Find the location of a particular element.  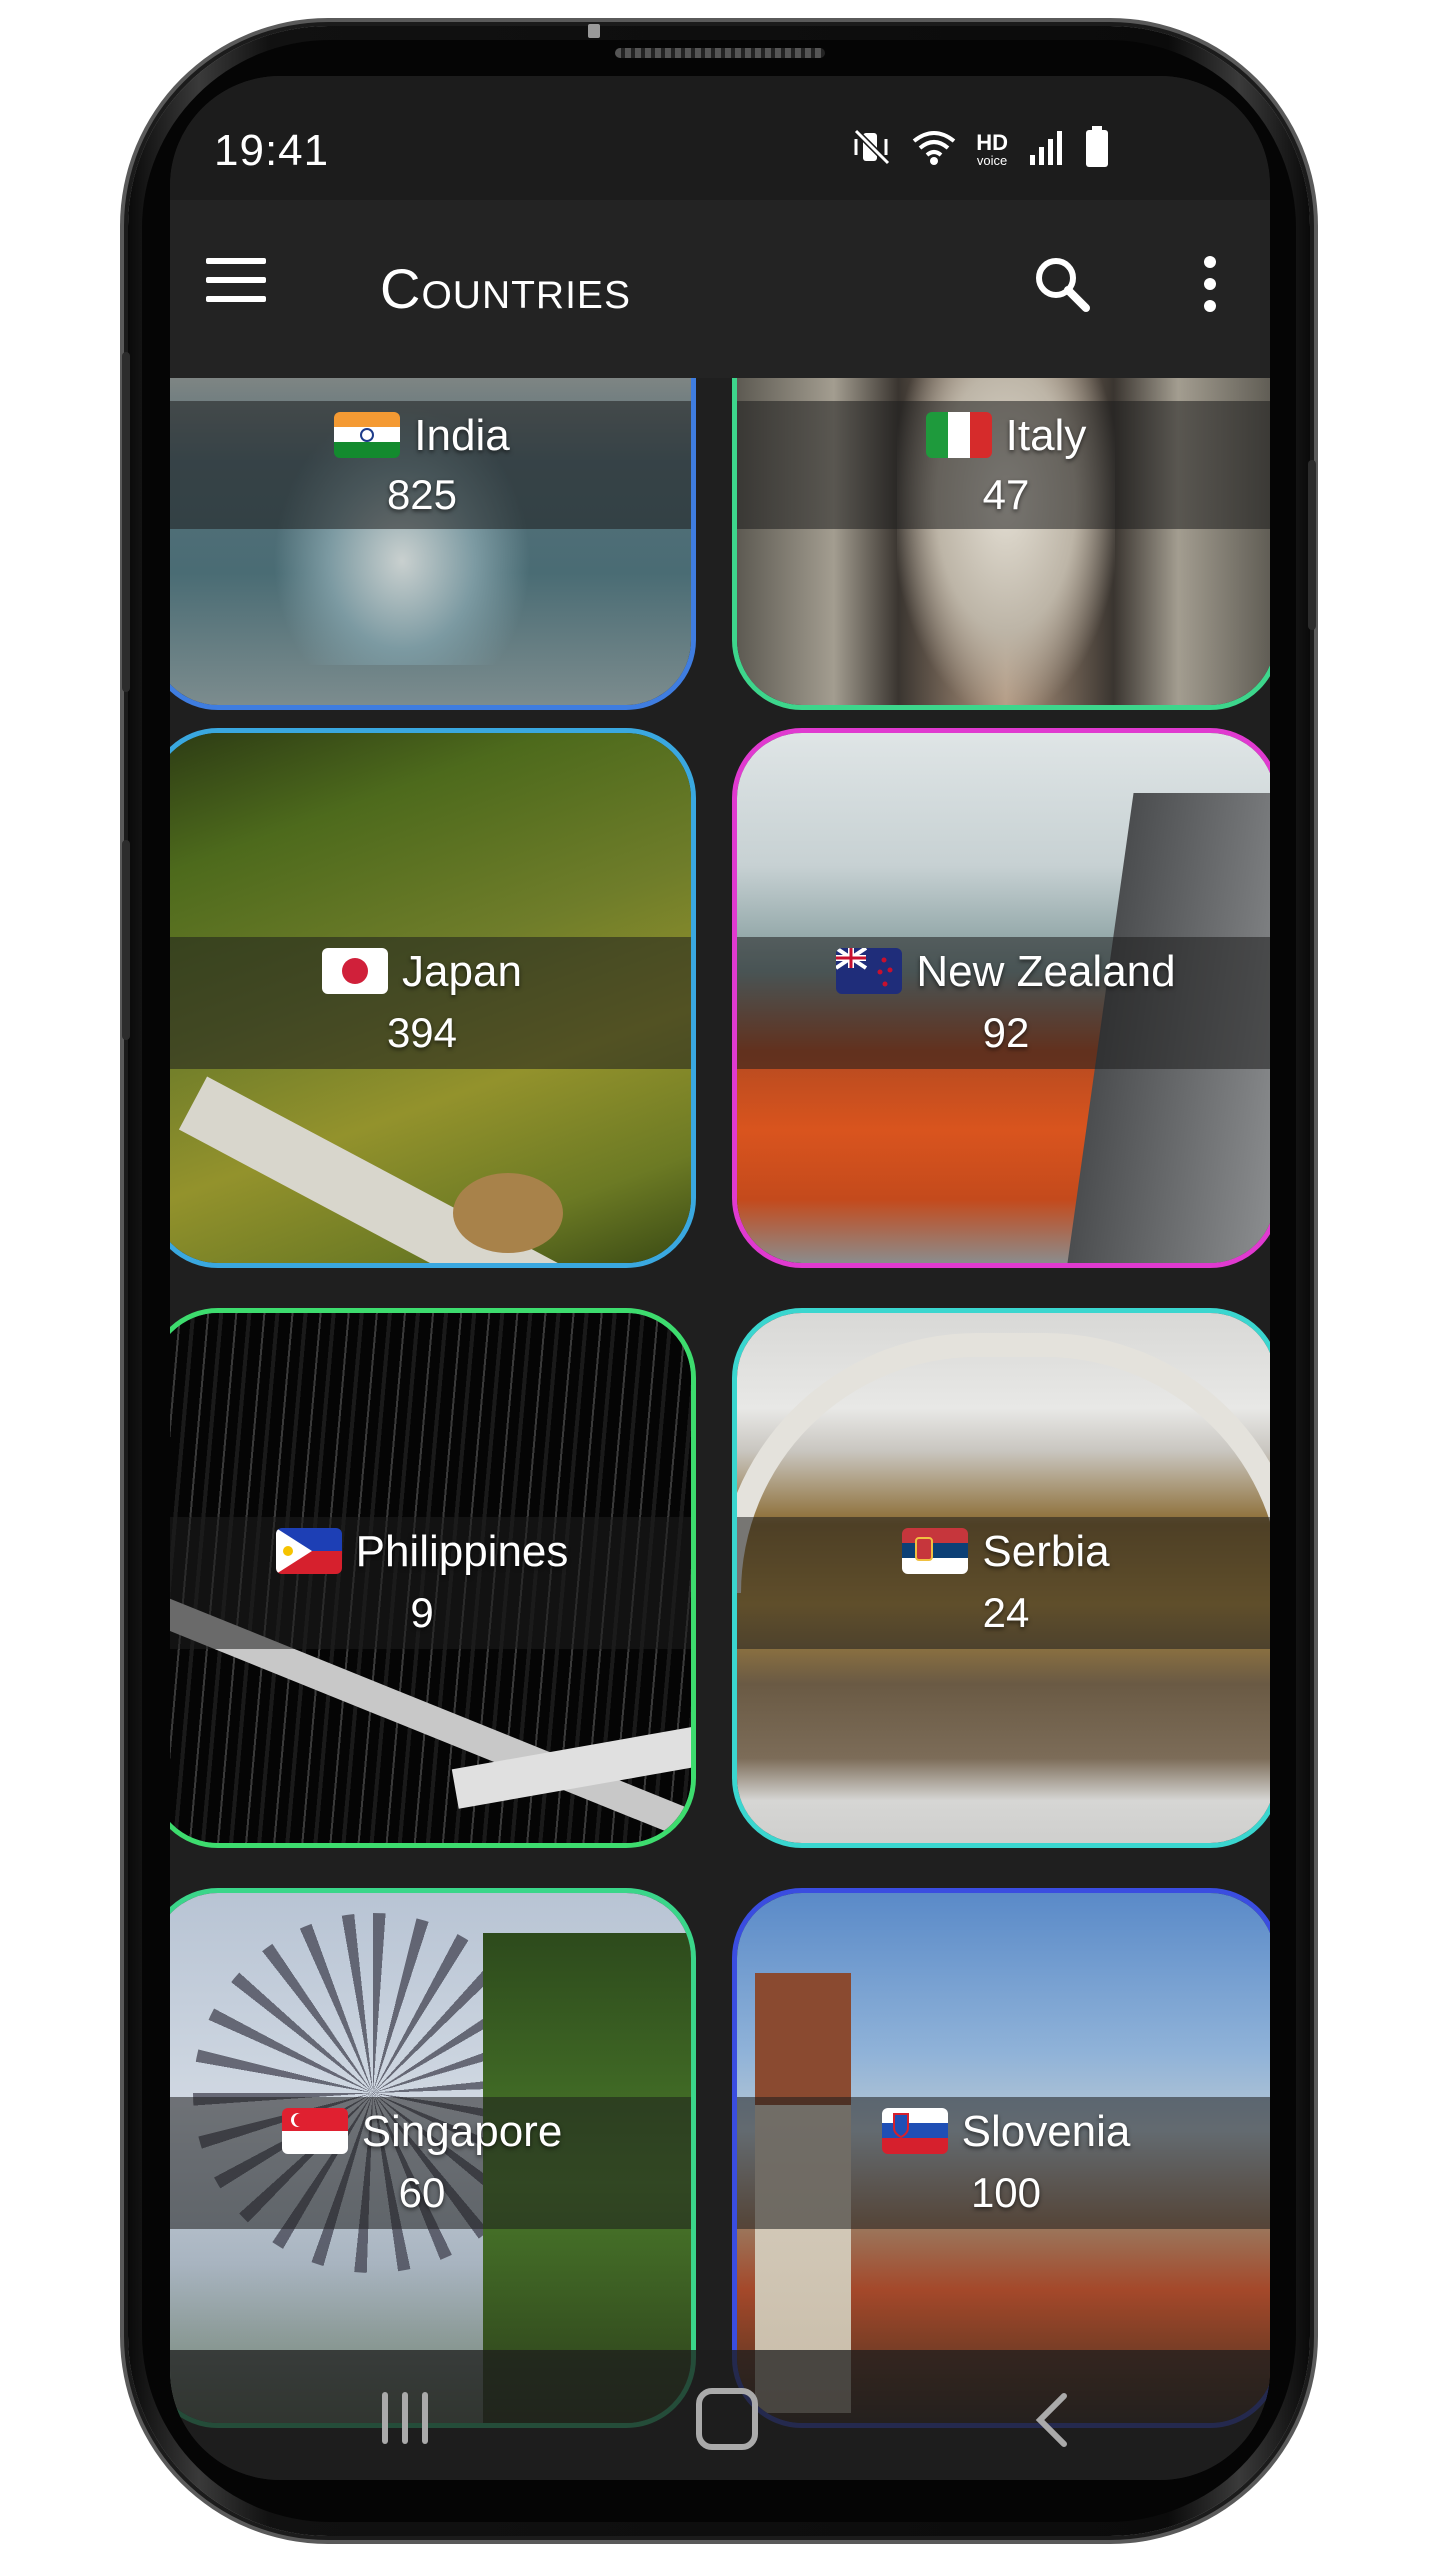

india-flag-icon is located at coordinates (367, 435).